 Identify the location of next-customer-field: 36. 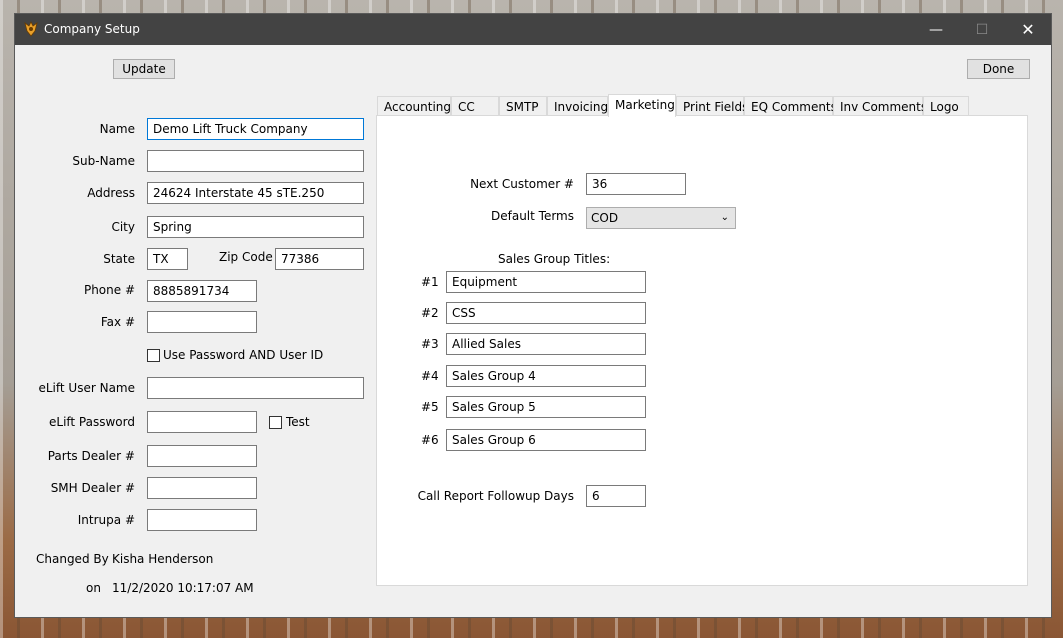
(636, 184).